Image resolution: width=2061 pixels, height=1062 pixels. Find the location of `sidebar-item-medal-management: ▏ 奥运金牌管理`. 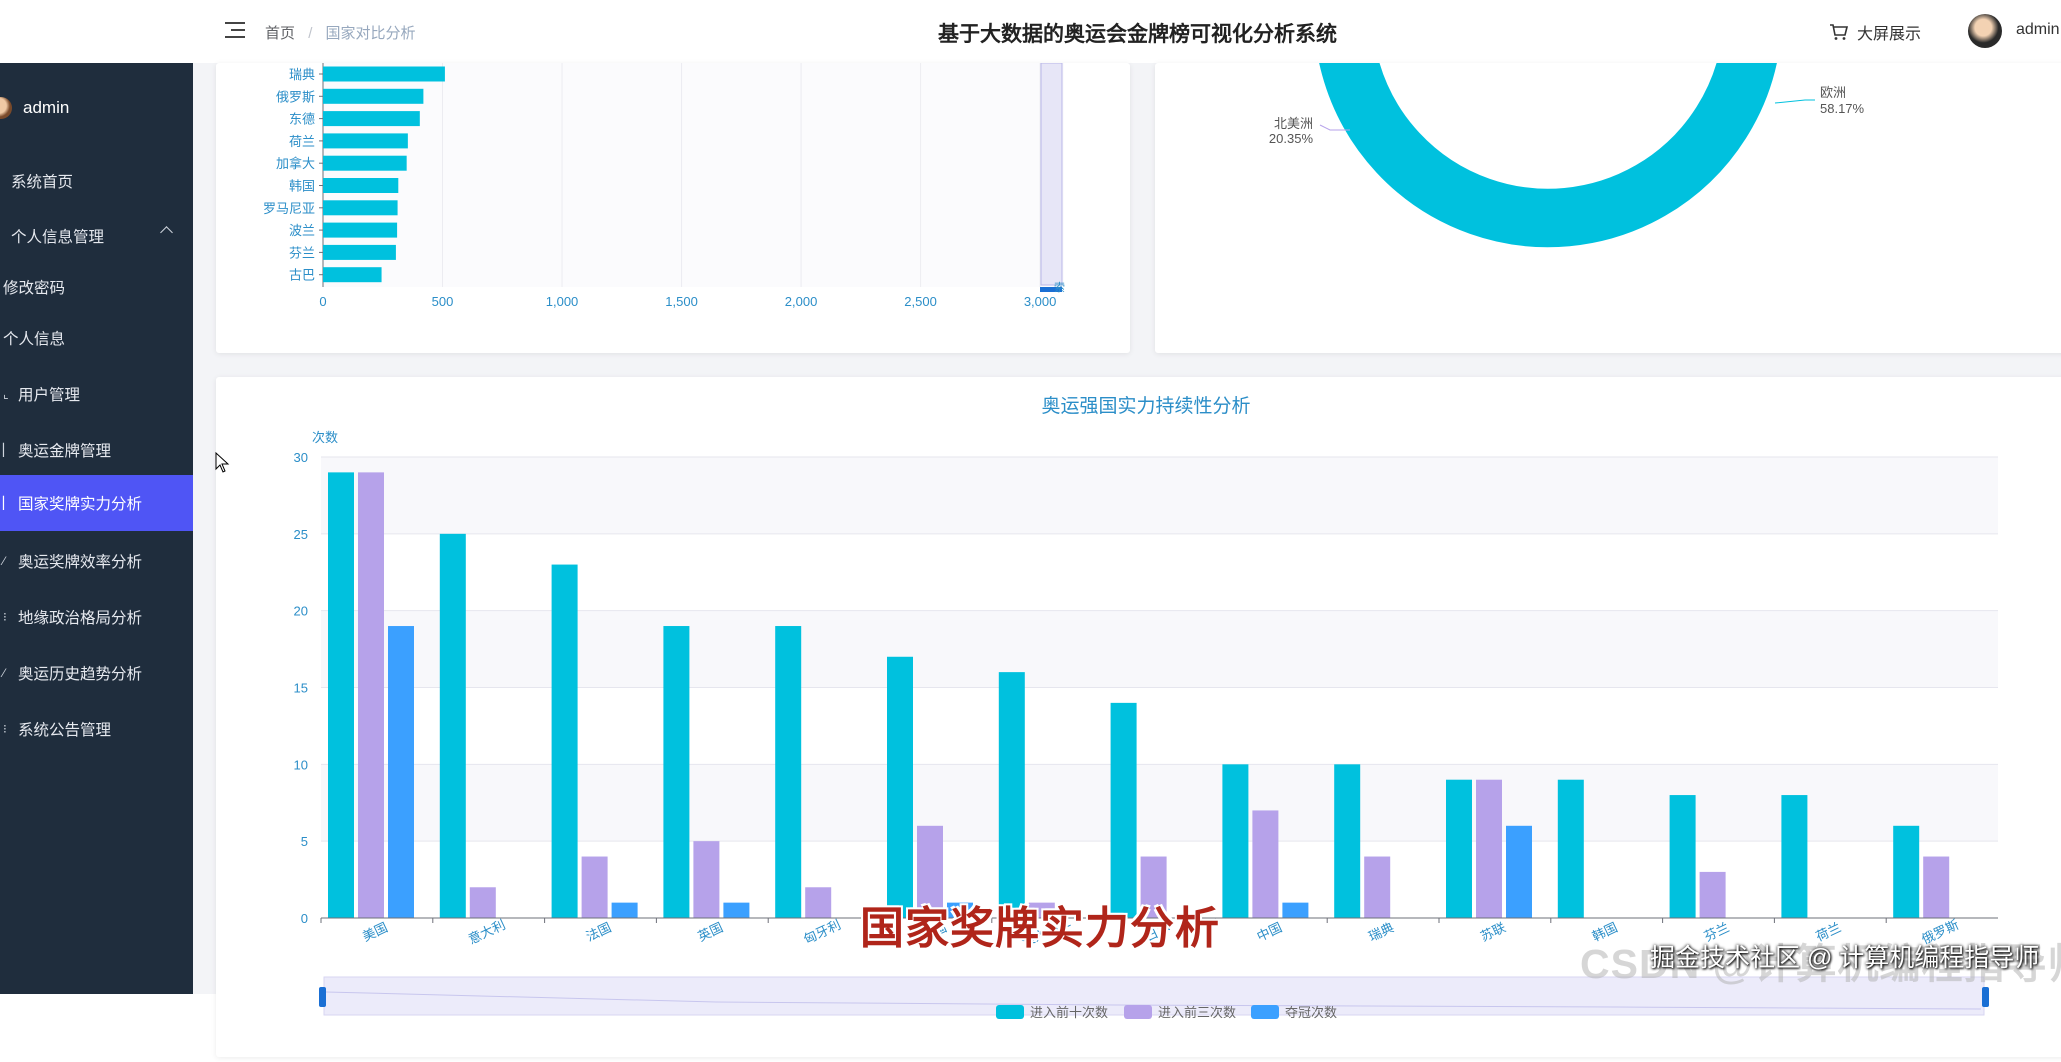

sidebar-item-medal-management: ▏ 奥运金牌管理 is located at coordinates (96, 450).